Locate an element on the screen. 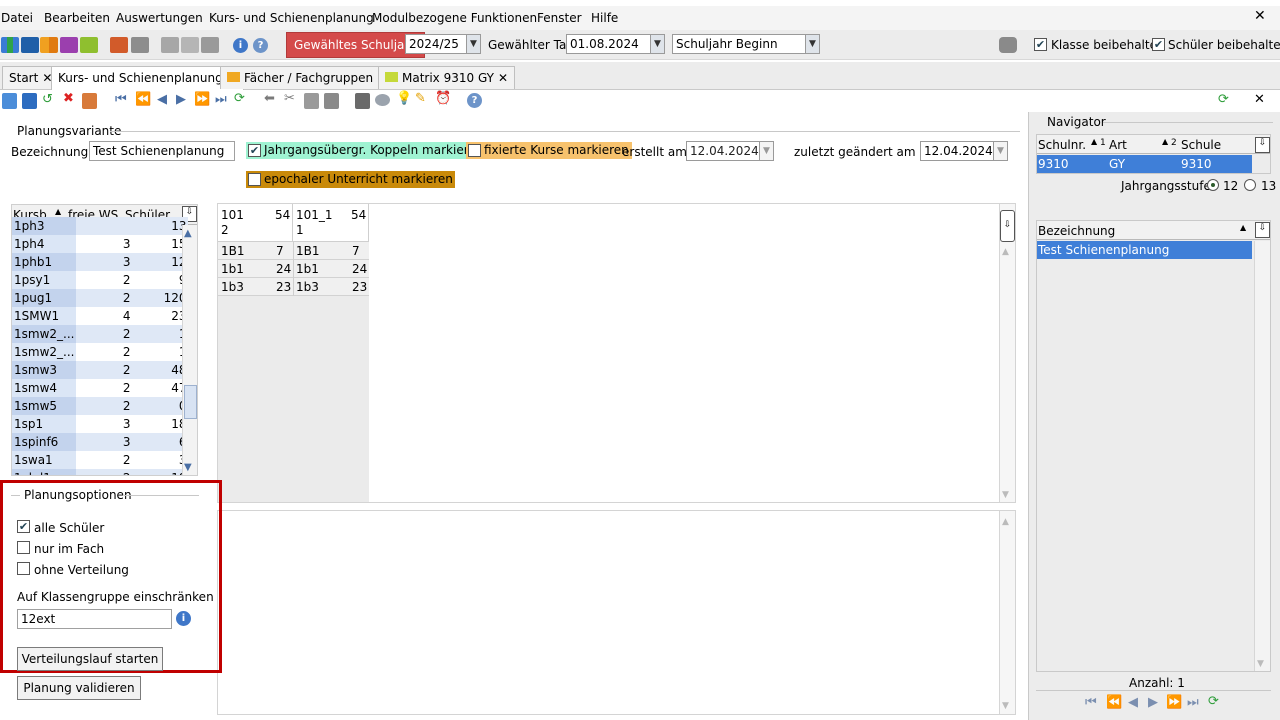  epochal-markieren-toggle: epochaler Unterricht markieren is located at coordinates (350, 179).